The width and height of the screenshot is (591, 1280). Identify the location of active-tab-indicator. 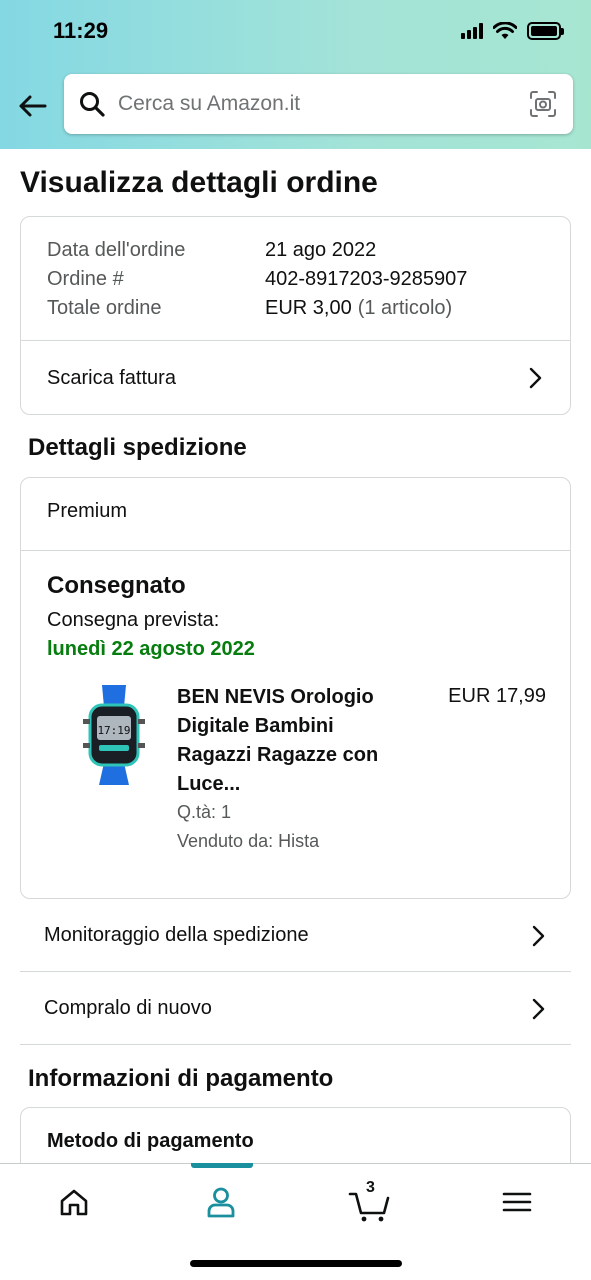
(222, 1165).